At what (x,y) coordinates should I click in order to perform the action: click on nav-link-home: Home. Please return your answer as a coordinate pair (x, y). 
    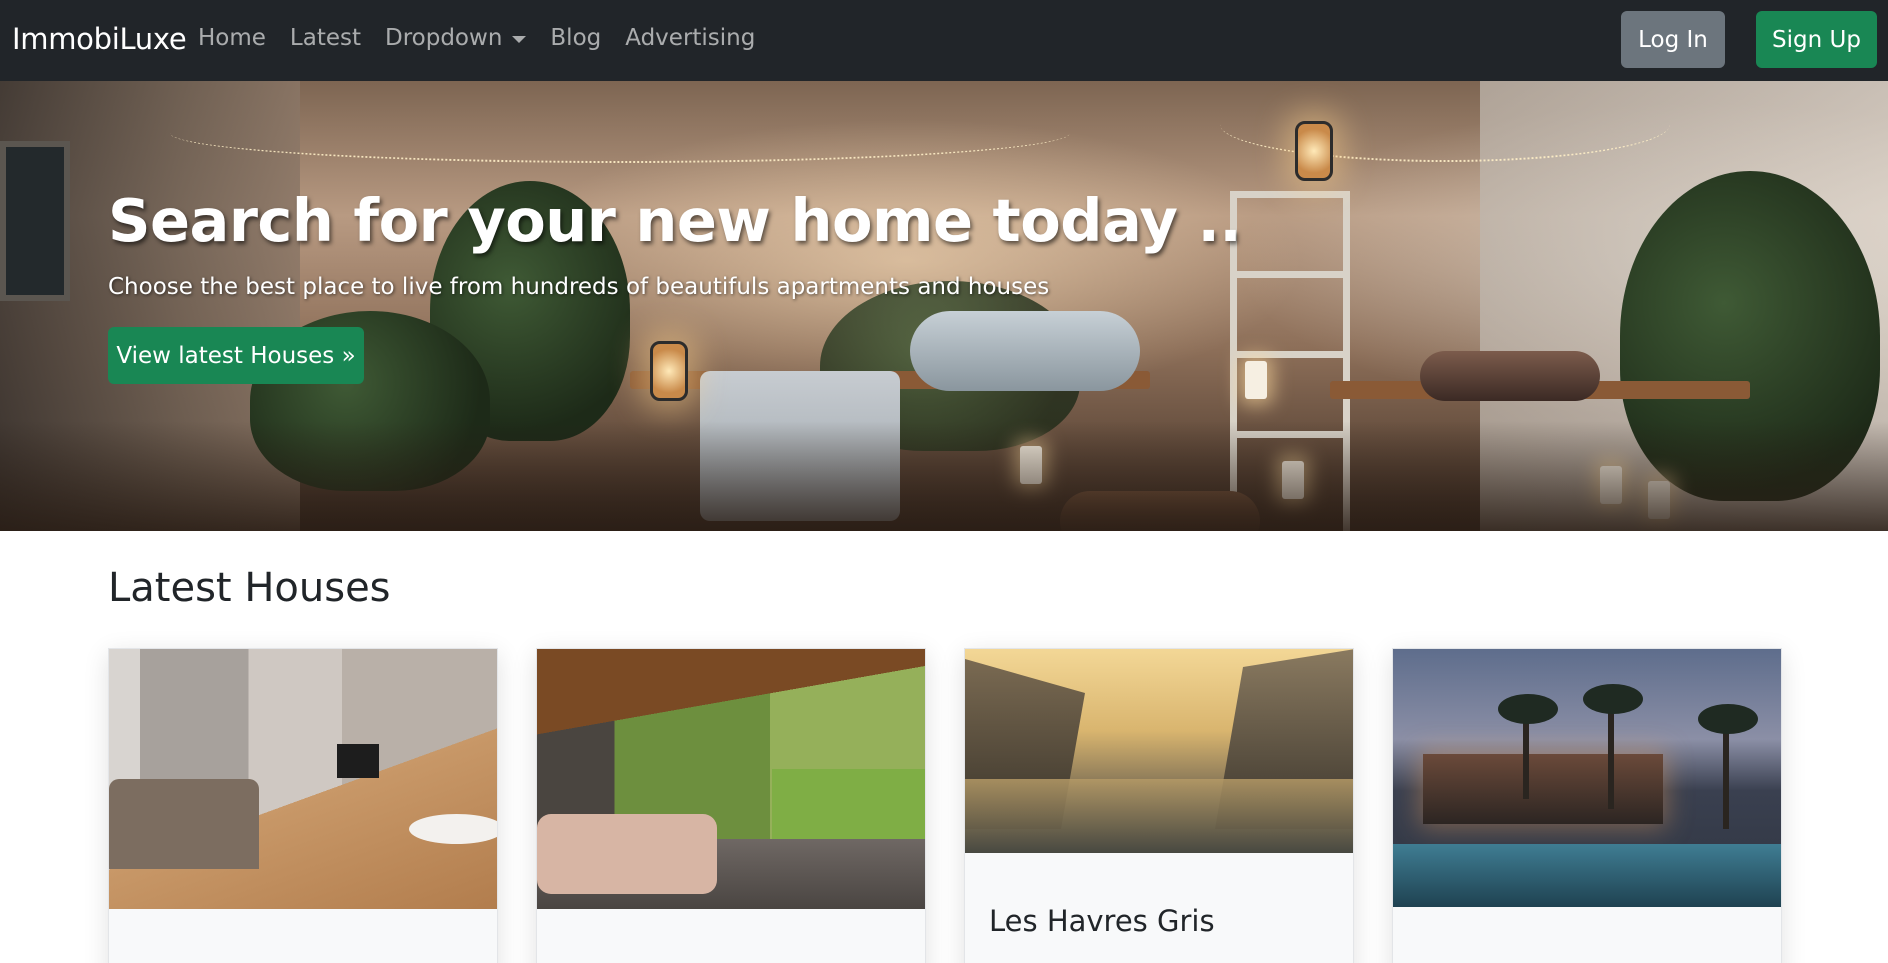
    Looking at the image, I should click on (232, 38).